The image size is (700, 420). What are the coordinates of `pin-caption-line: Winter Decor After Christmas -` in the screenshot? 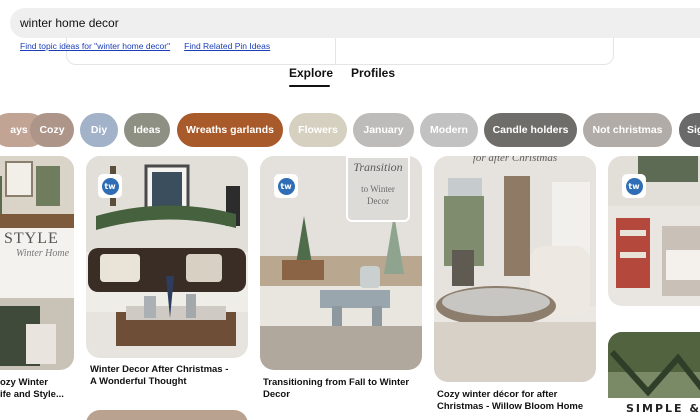 It's located at (159, 369).